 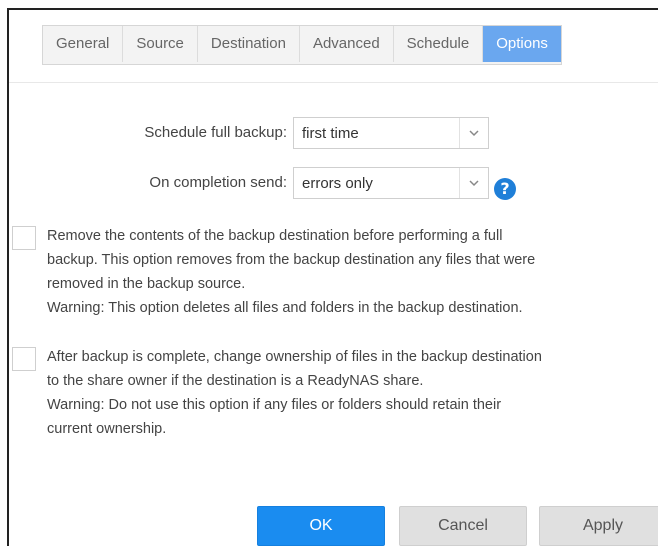 I want to click on tab-advanced: Advanced, so click(x=347, y=44).